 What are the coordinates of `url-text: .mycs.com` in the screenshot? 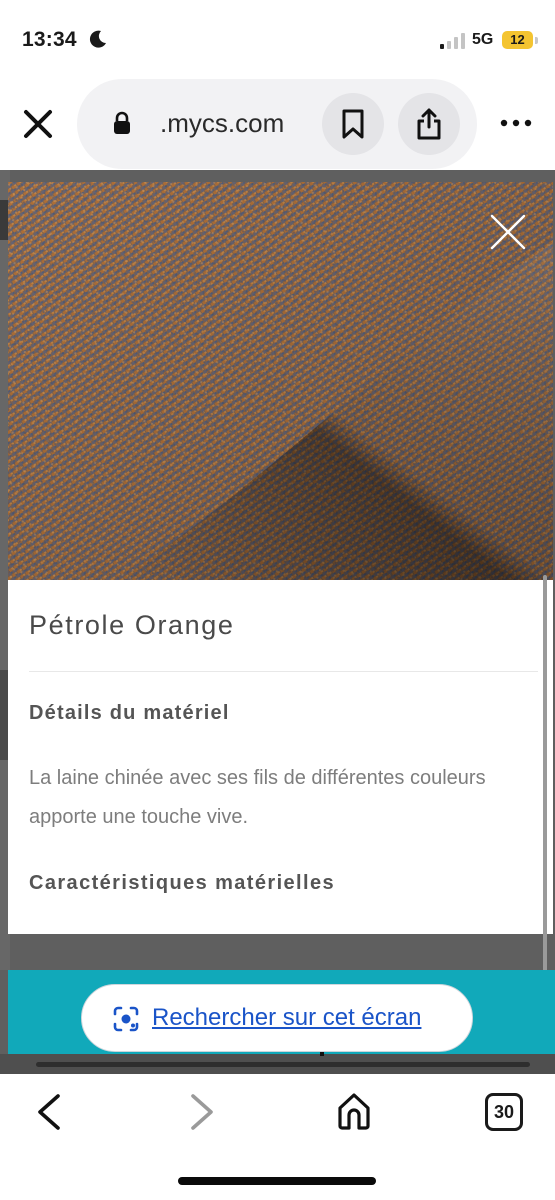 It's located at (236, 123).